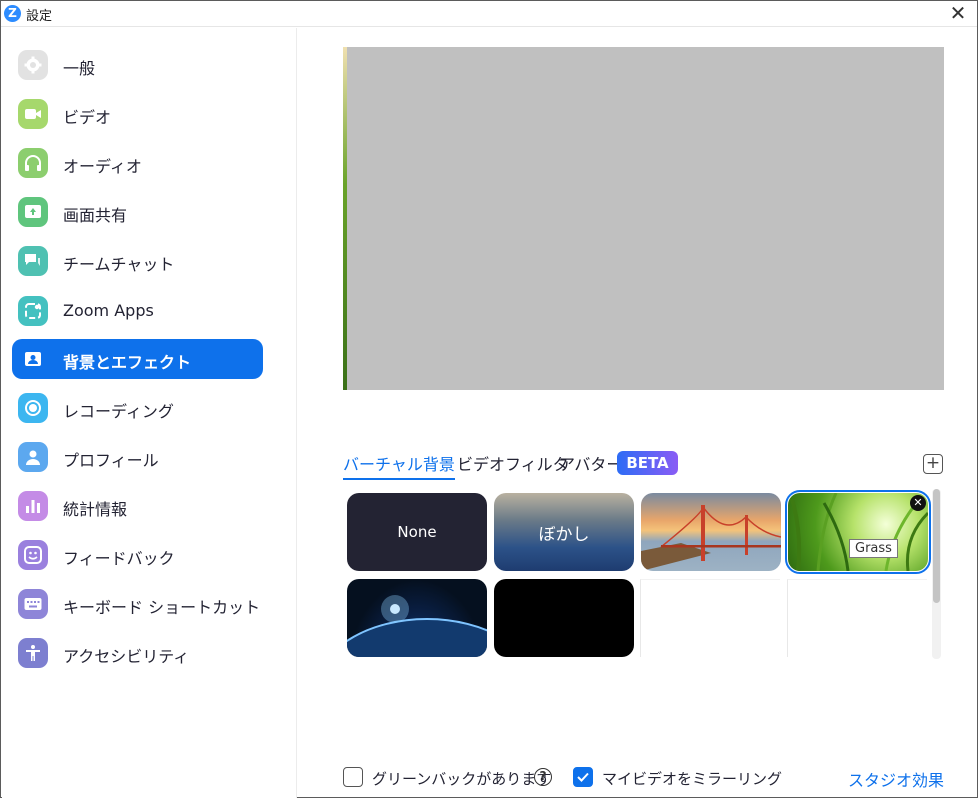  I want to click on sidebar-item-label: ビデオ, so click(87, 117).